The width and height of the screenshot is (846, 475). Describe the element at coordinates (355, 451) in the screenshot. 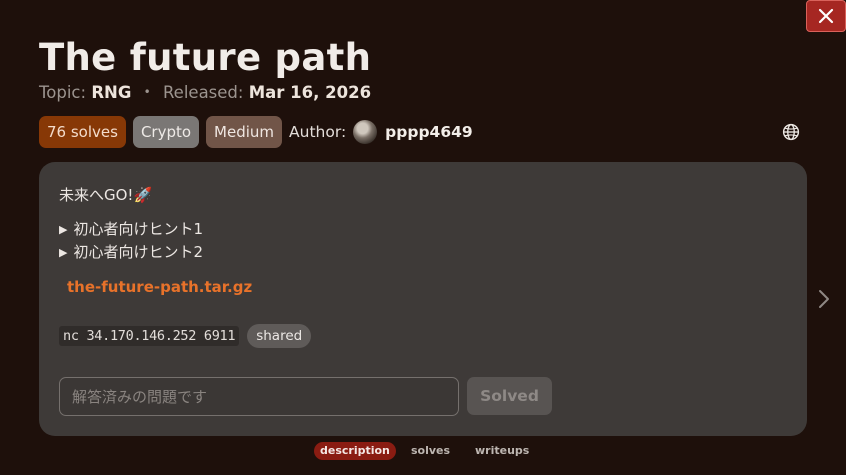

I see `tab-description: description` at that location.